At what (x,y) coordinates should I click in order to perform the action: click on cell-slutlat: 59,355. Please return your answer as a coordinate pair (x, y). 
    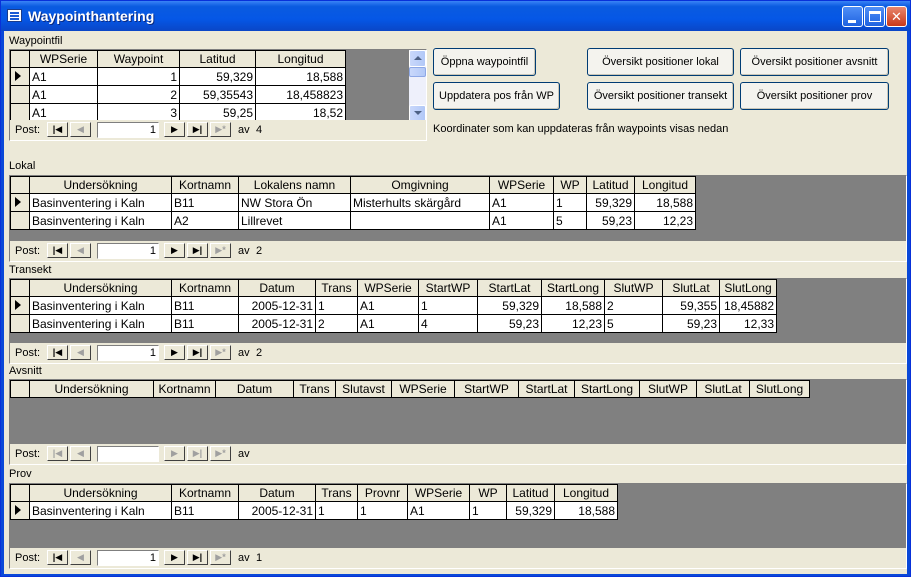
    Looking at the image, I should click on (691, 305).